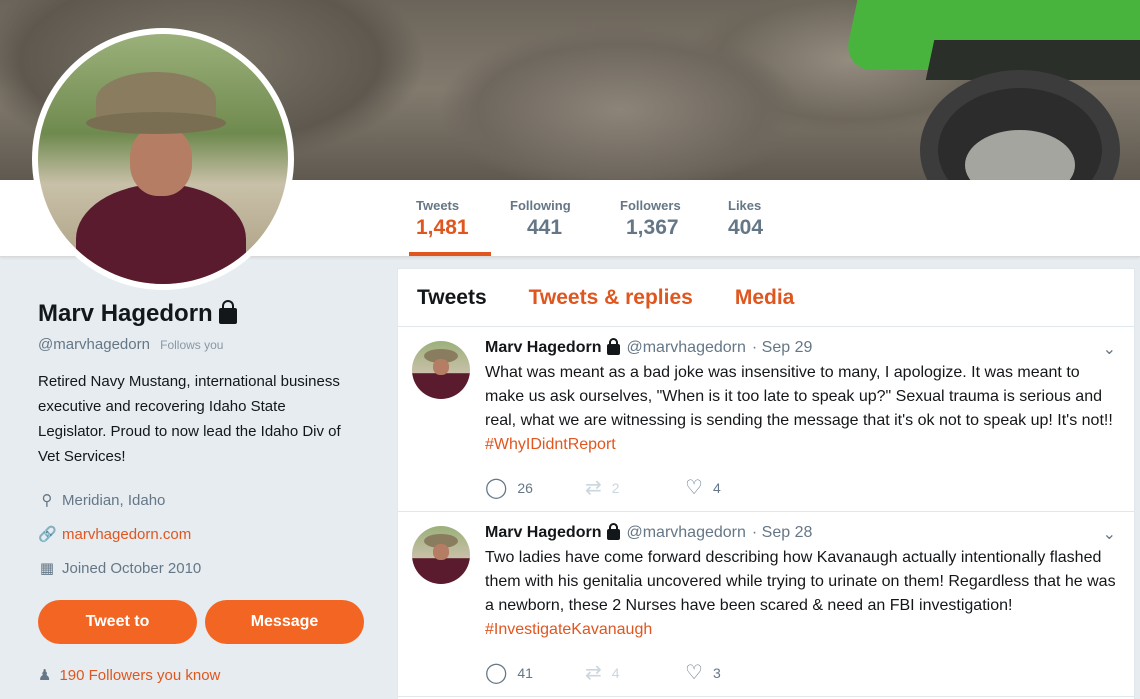 This screenshot has width=1140, height=699. What do you see at coordinates (161, 234) in the screenshot?
I see `avatar-shirt` at bounding box center [161, 234].